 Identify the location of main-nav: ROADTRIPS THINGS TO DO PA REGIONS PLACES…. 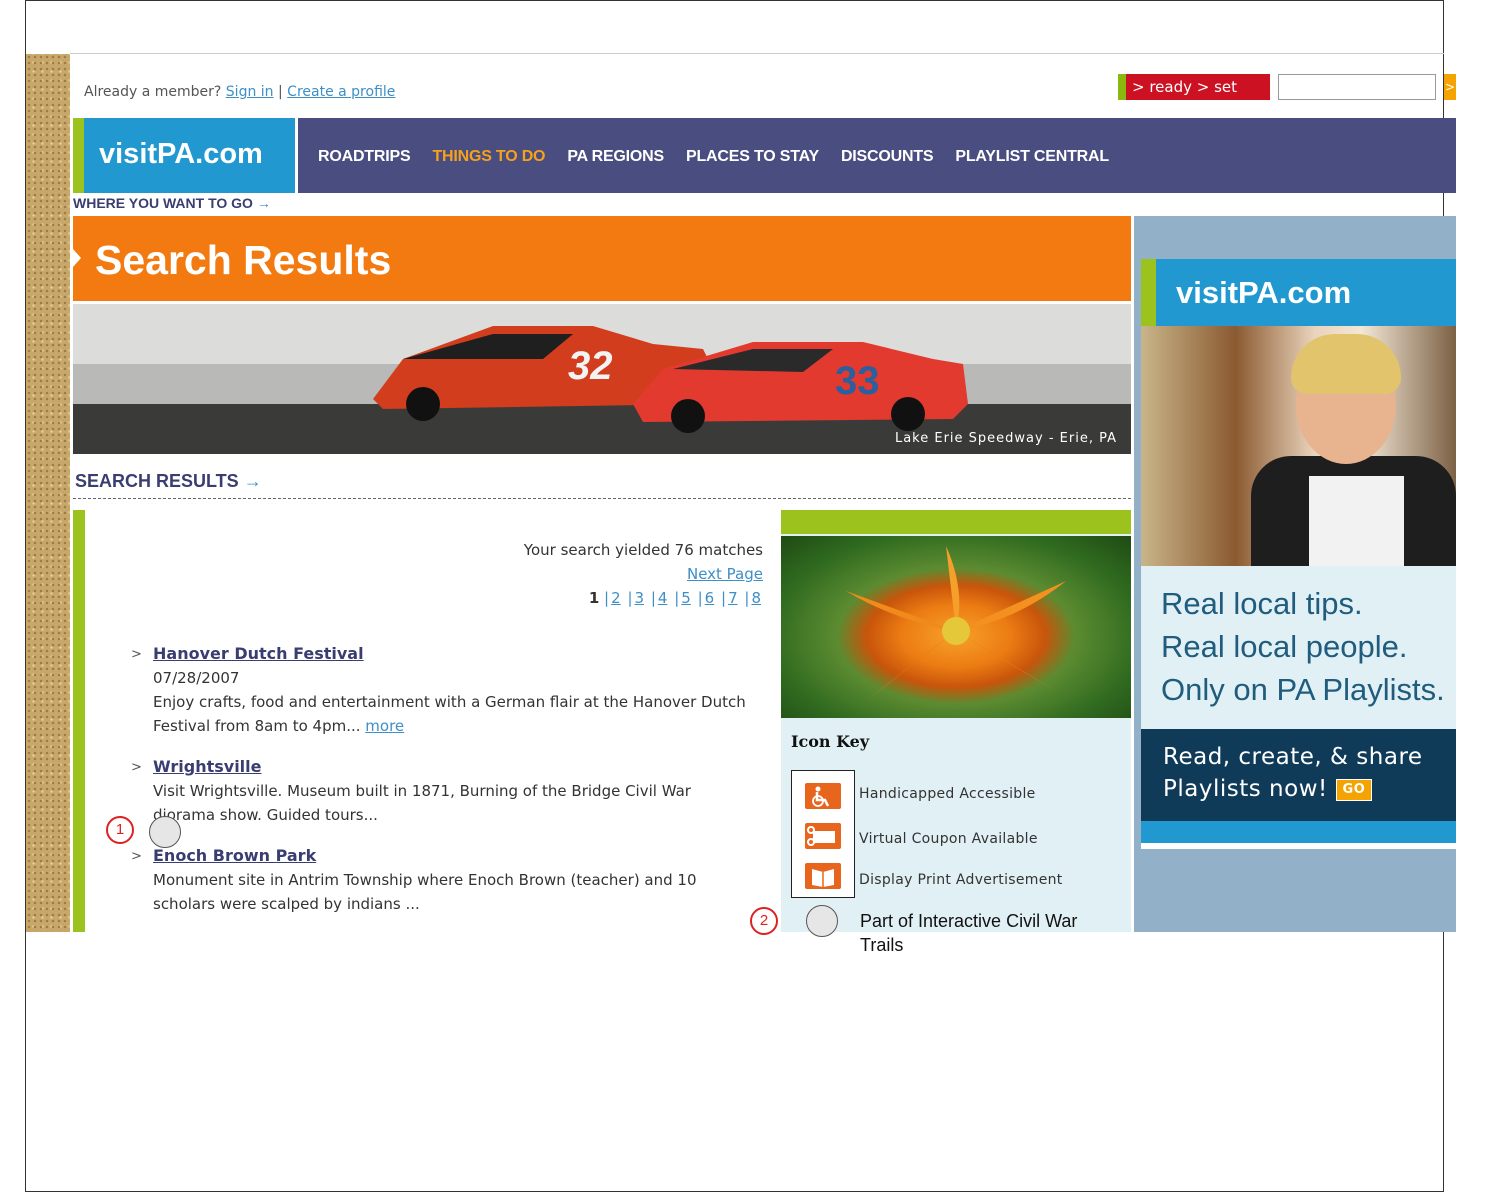
(877, 155).